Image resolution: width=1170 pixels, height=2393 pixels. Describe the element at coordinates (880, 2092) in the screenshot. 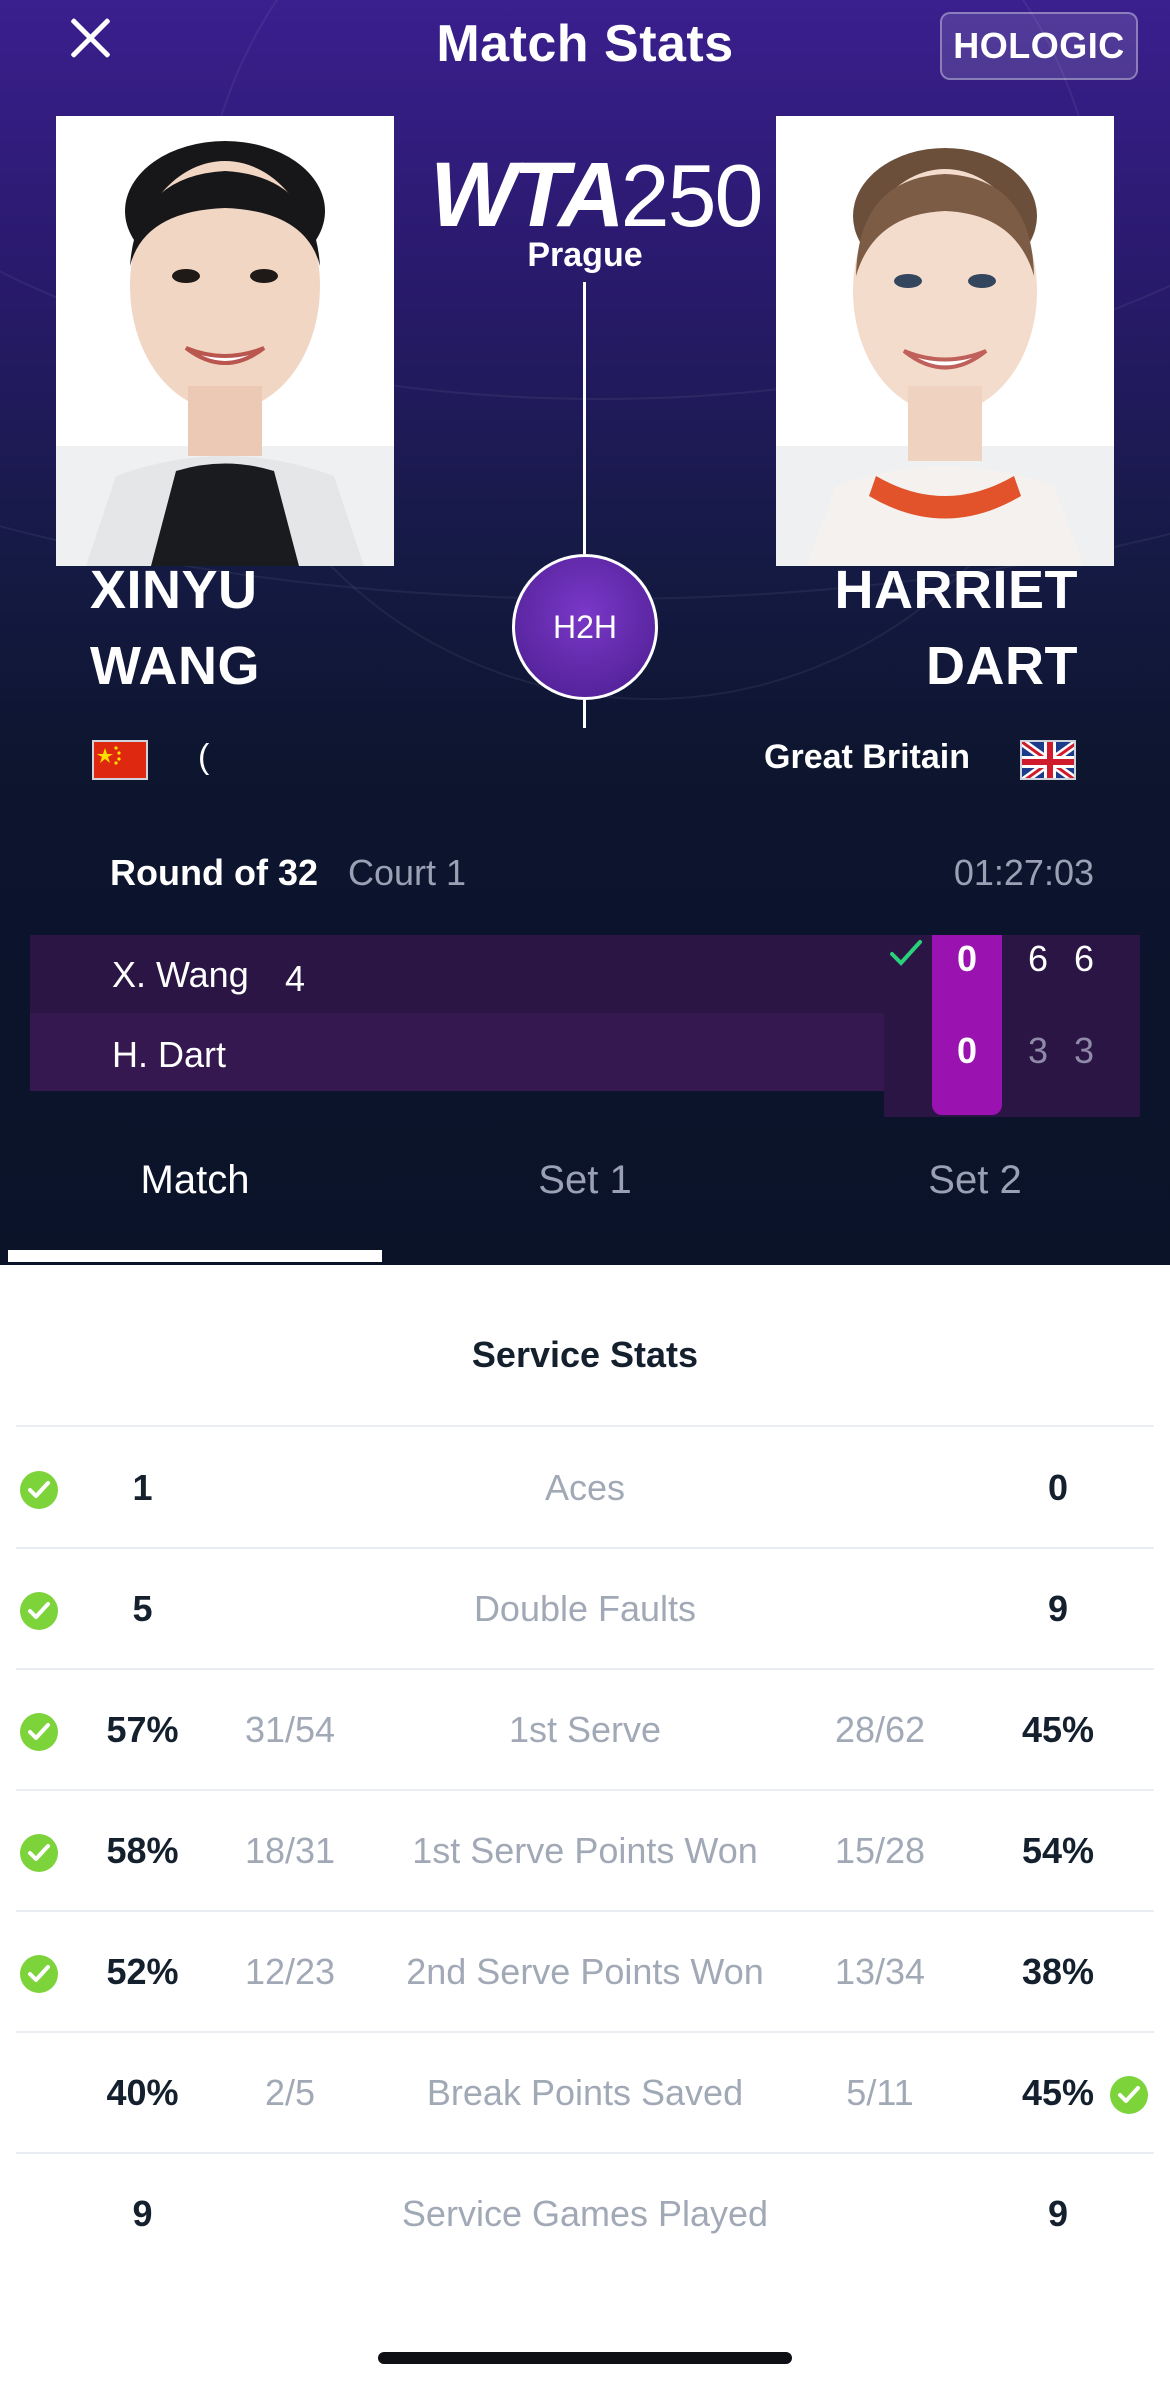

I see `stat-right-detail: 5/11` at that location.